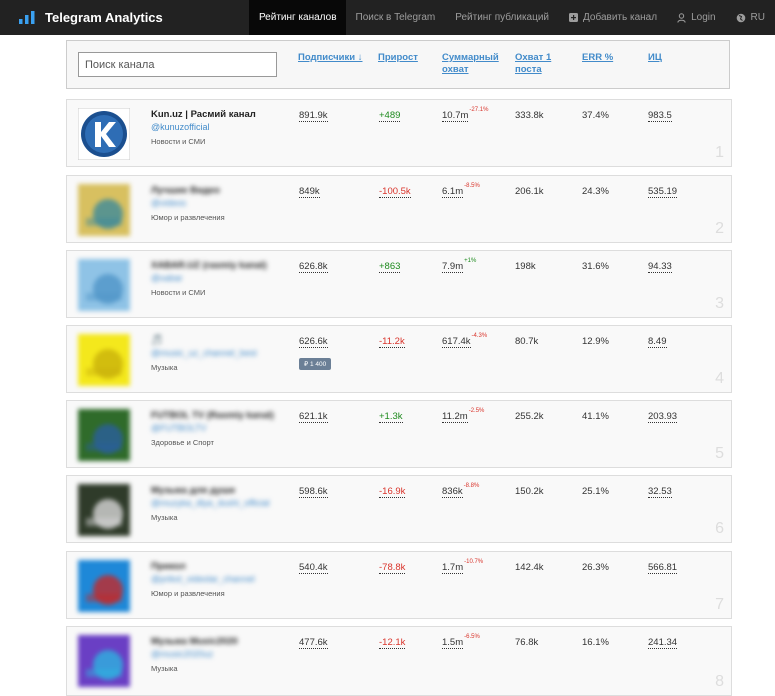 This screenshot has width=775, height=696. I want to click on channel-category: Музыка, so click(164, 517).